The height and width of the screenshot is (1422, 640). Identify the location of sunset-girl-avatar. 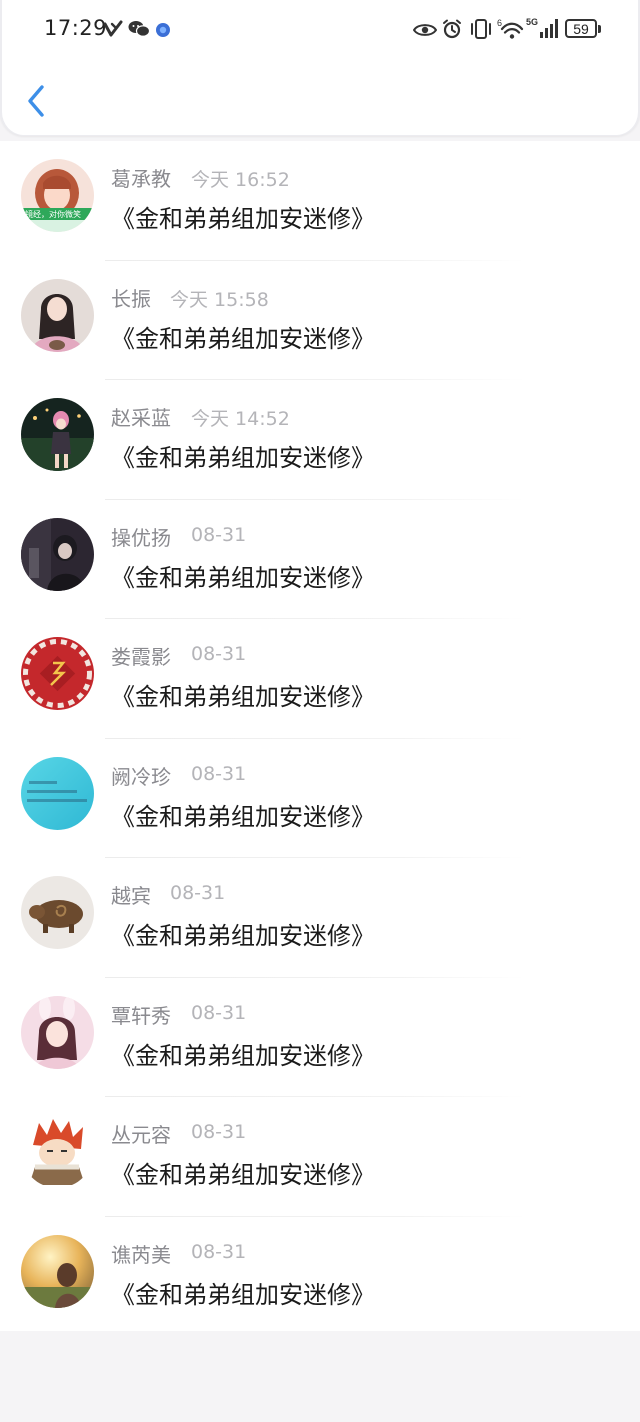
(57, 1271).